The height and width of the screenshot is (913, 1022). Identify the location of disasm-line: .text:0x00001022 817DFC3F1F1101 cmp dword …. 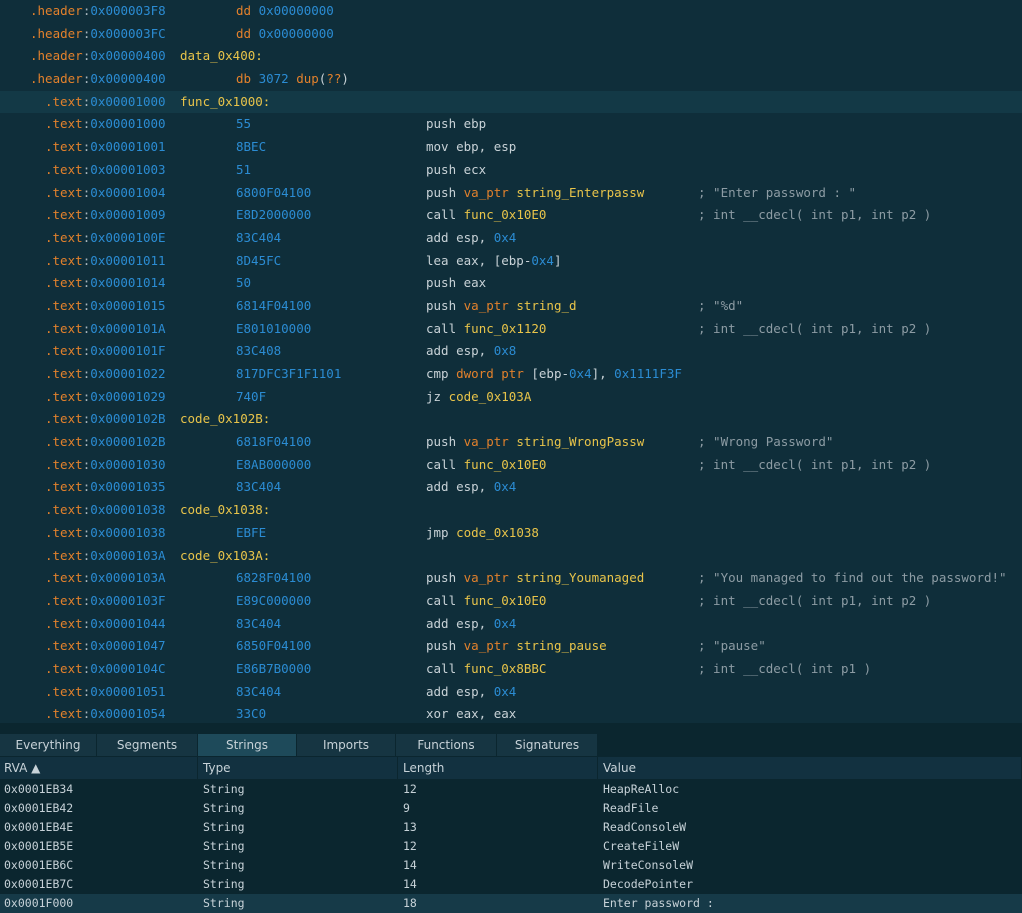
(511, 374).